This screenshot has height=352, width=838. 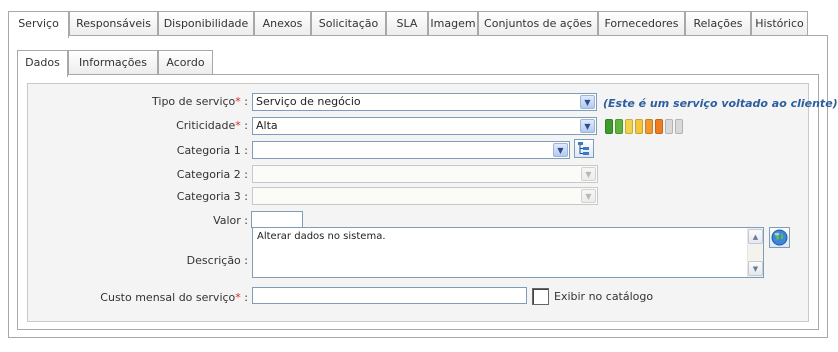 I want to click on valor-input, so click(x=277, y=219).